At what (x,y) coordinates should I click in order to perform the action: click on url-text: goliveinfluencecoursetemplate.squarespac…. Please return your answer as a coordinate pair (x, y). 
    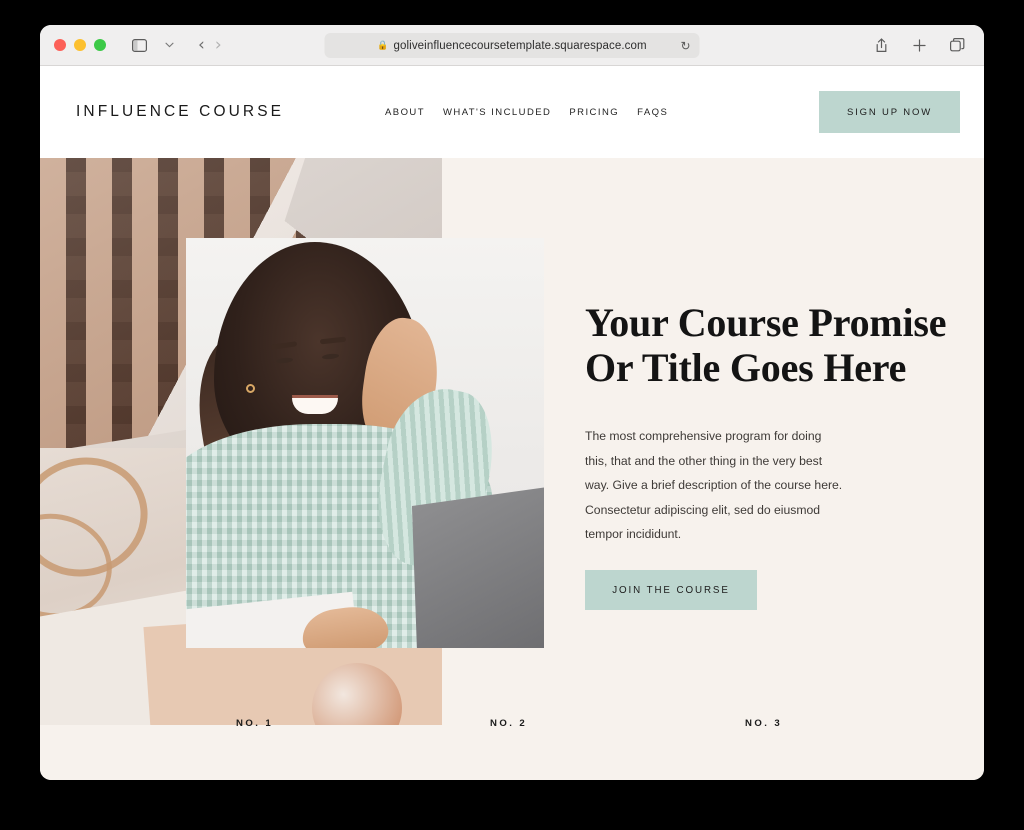
    Looking at the image, I should click on (520, 45).